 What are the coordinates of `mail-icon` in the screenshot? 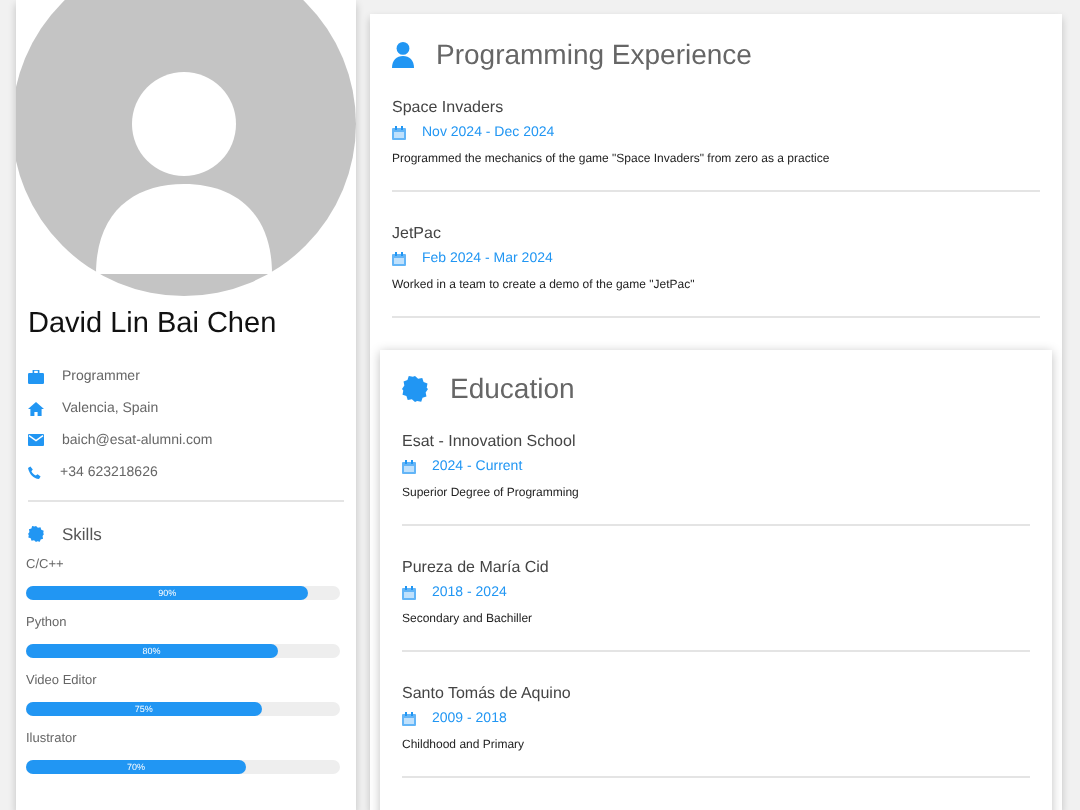 It's located at (36, 440).